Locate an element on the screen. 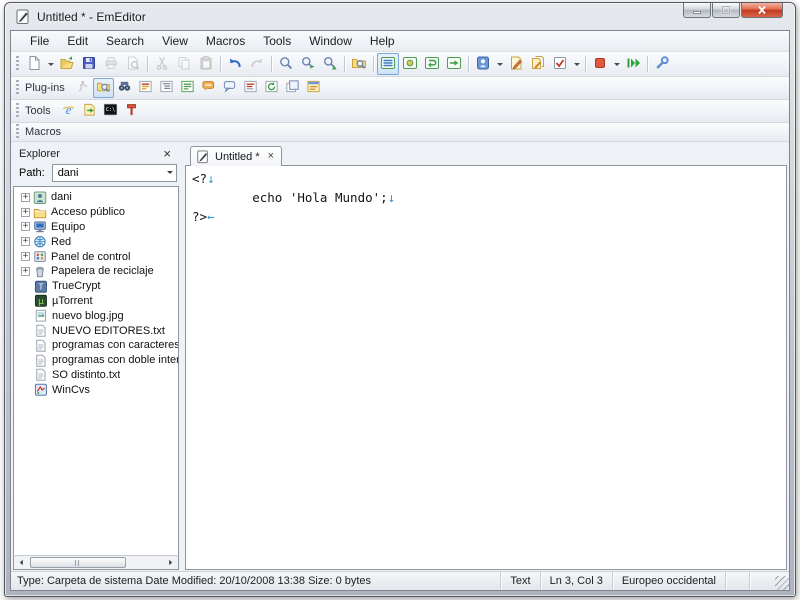 The image size is (800, 600). menu-help: Help is located at coordinates (382, 41).